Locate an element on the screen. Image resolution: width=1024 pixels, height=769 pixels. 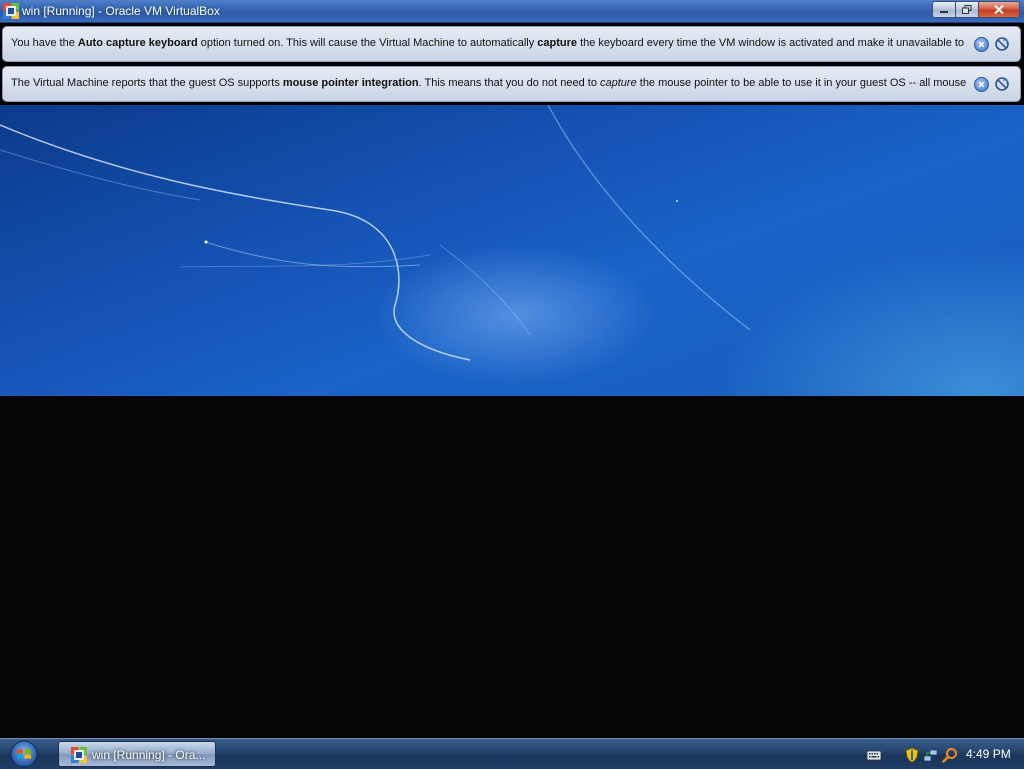
minimize-icon is located at coordinates (944, 11).